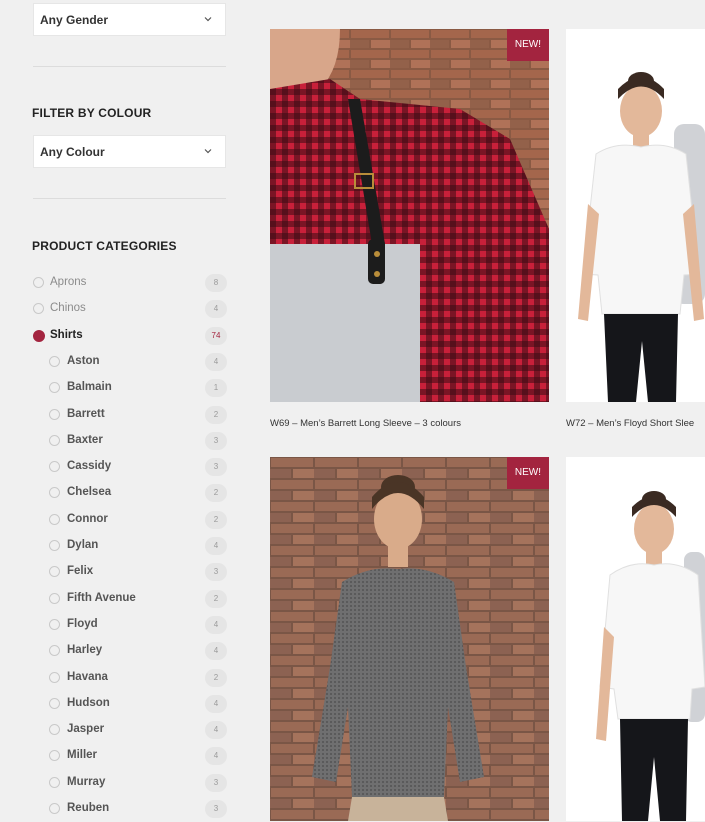 This screenshot has height=822, width=705. What do you see at coordinates (104, 246) in the screenshot?
I see `categories-heading: PRODUCT CATEGORIES` at bounding box center [104, 246].